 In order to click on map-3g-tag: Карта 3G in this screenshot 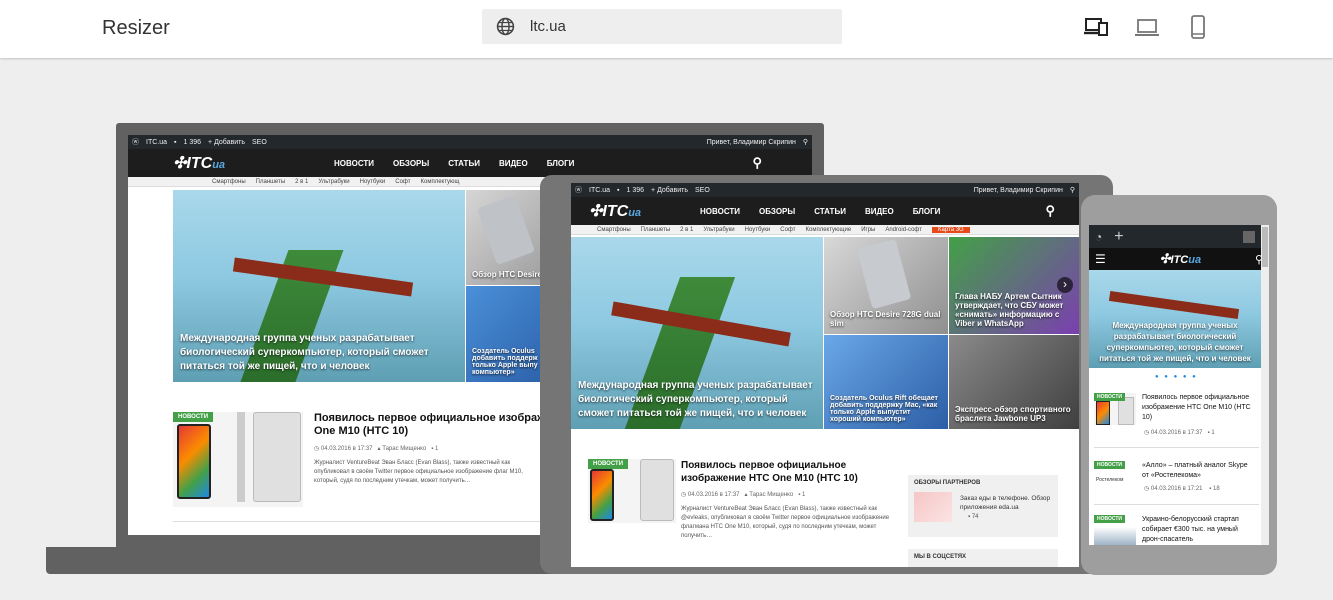, I will do `click(950, 229)`.